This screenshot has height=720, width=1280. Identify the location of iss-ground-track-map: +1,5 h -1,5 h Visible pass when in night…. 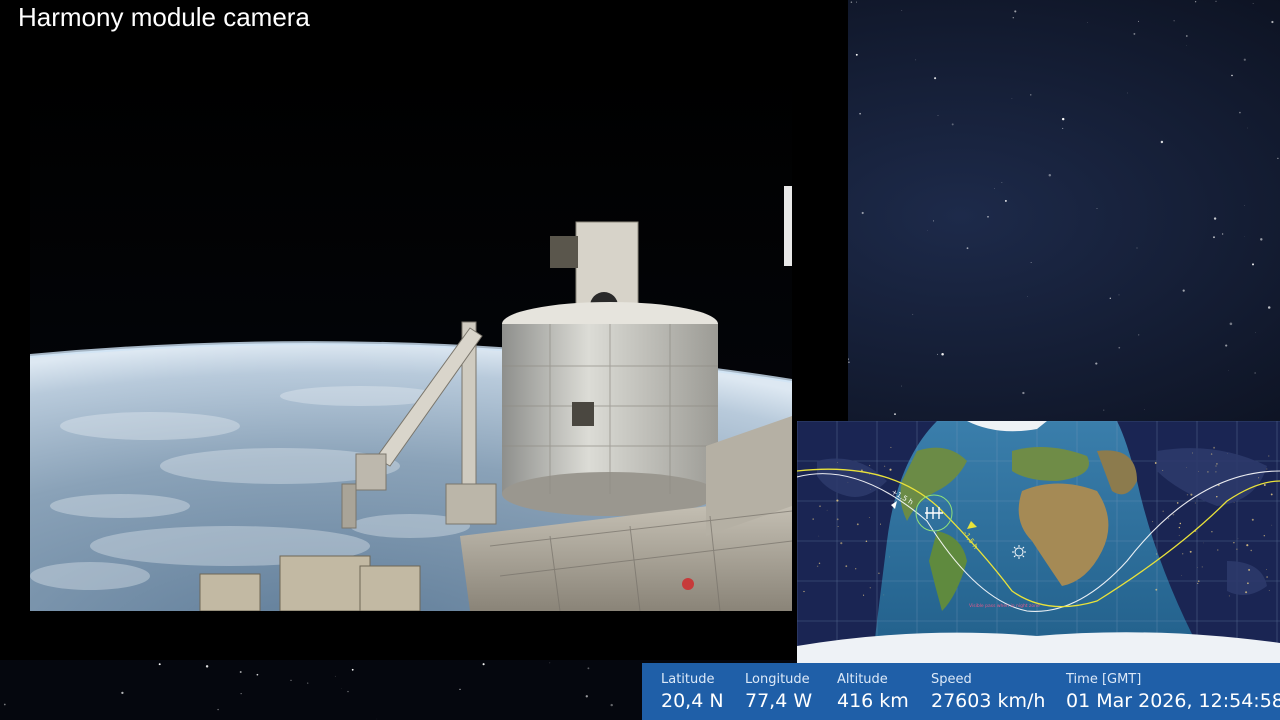
(1038, 542).